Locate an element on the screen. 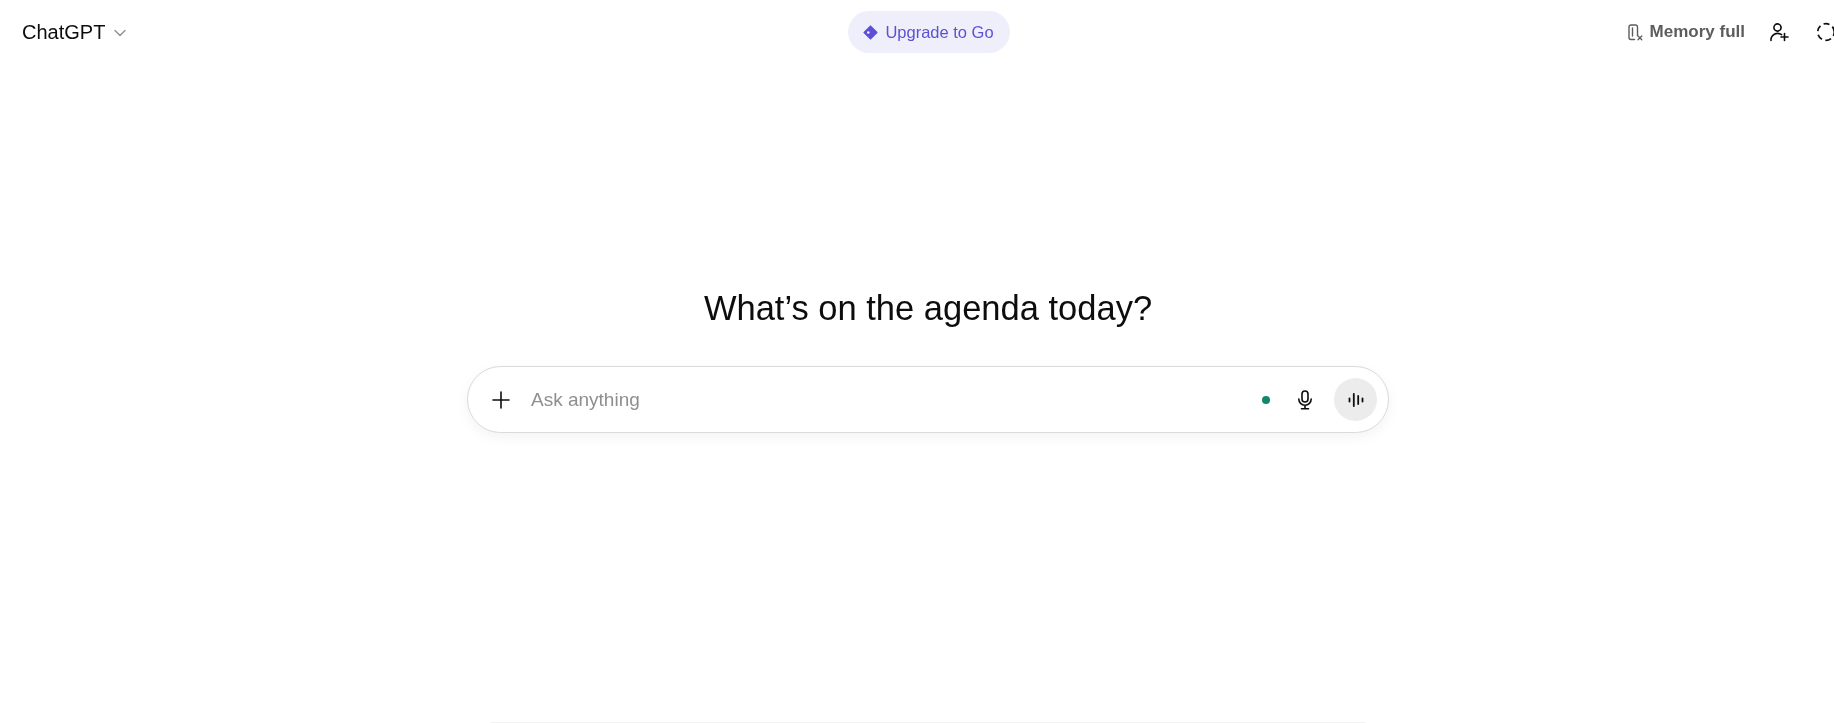 This screenshot has height=723, width=1834. memory-full-button: Memory full is located at coordinates (1686, 32).